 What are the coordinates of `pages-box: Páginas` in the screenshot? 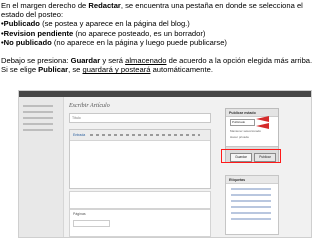 It's located at (140, 223).